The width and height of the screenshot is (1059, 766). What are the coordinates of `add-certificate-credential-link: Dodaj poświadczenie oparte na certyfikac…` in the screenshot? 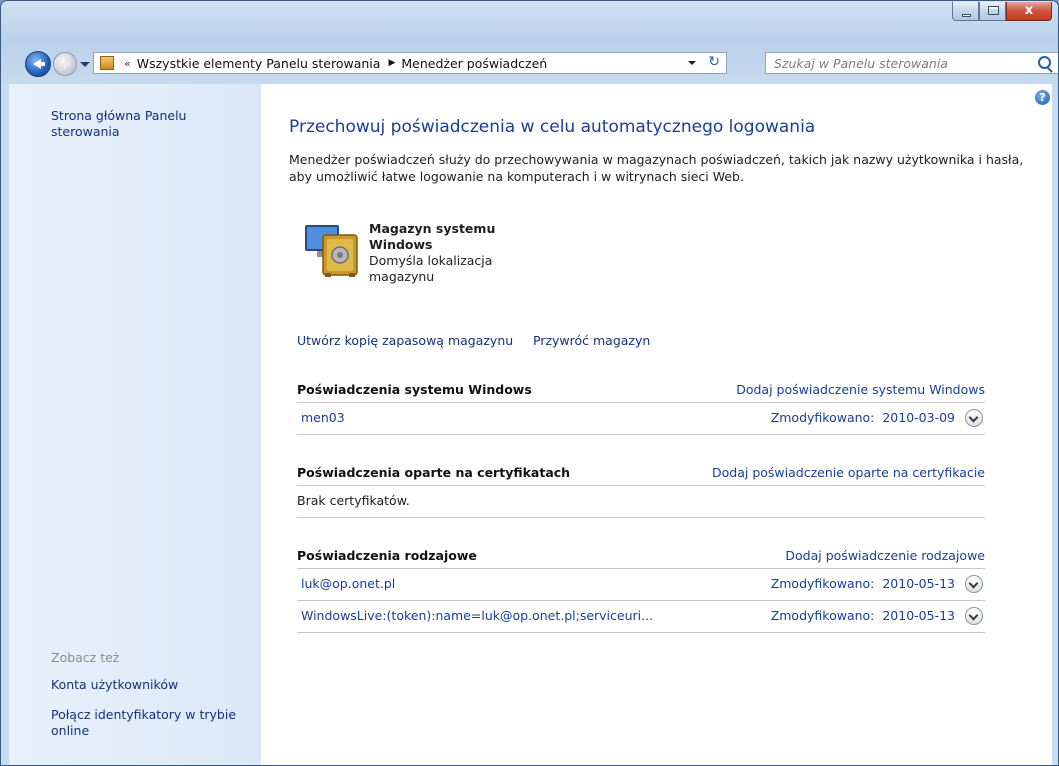 It's located at (848, 472).